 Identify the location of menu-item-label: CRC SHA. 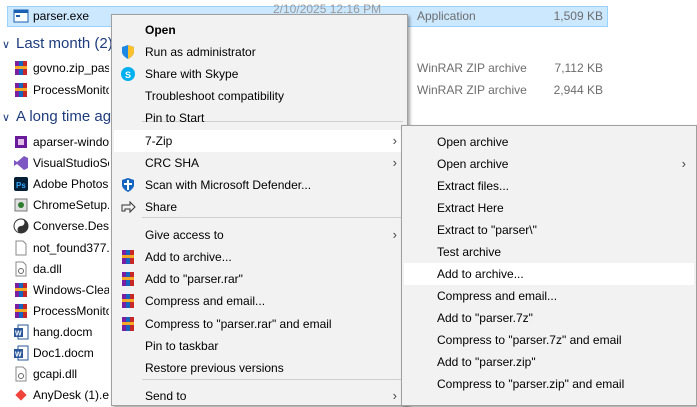
(172, 163).